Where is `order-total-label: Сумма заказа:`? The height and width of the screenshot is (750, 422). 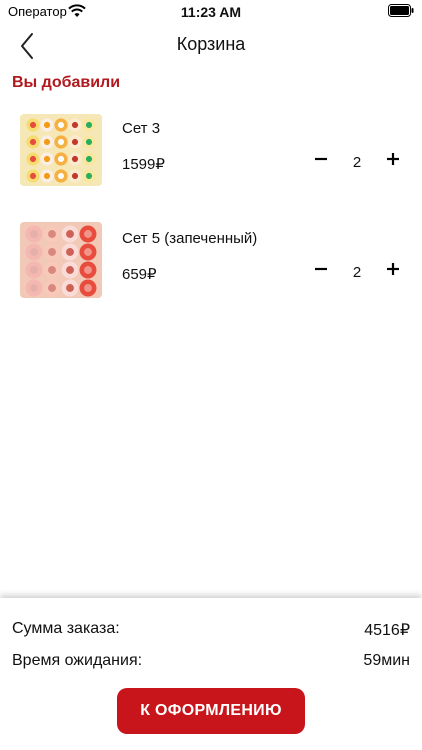 order-total-label: Сумма заказа: is located at coordinates (66, 628).